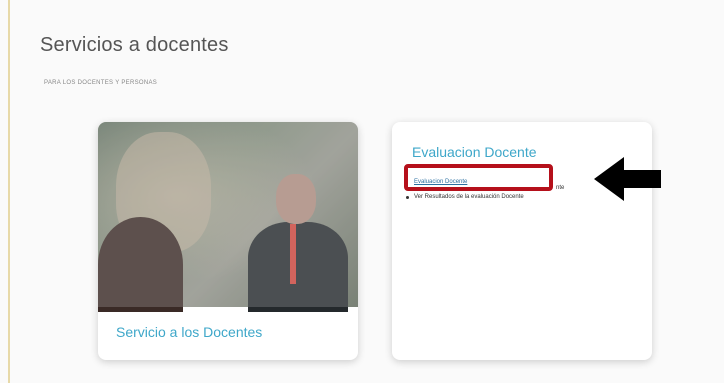 This screenshot has width=724, height=383. Describe the element at coordinates (469, 197) in the screenshot. I see `results-link: Ver Resultados de la evaluación Docente` at that location.